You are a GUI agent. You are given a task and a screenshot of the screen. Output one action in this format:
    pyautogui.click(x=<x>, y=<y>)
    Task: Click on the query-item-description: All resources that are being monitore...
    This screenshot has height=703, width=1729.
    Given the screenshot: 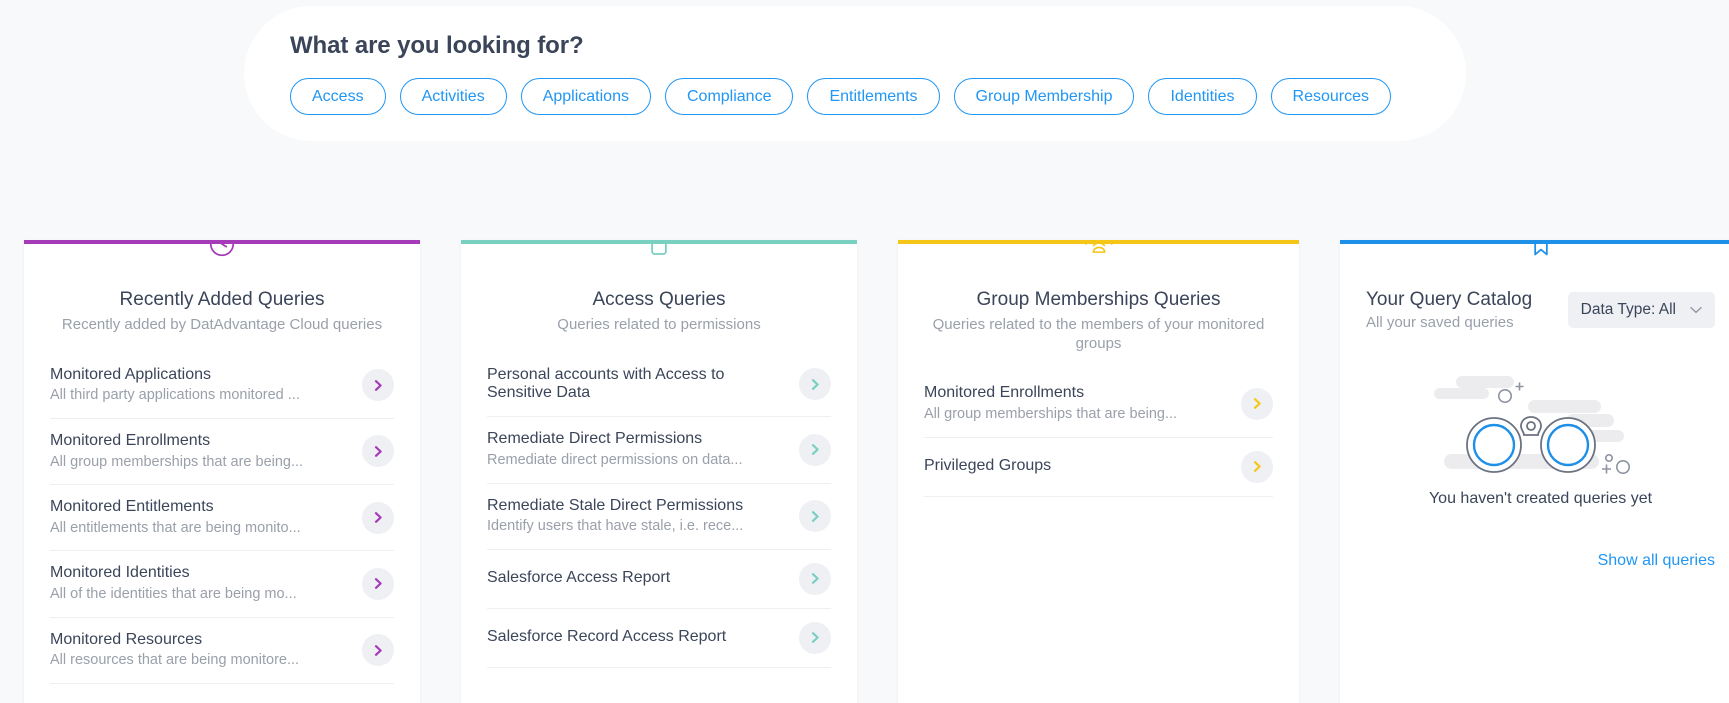 What is the action you would take?
    pyautogui.click(x=175, y=660)
    